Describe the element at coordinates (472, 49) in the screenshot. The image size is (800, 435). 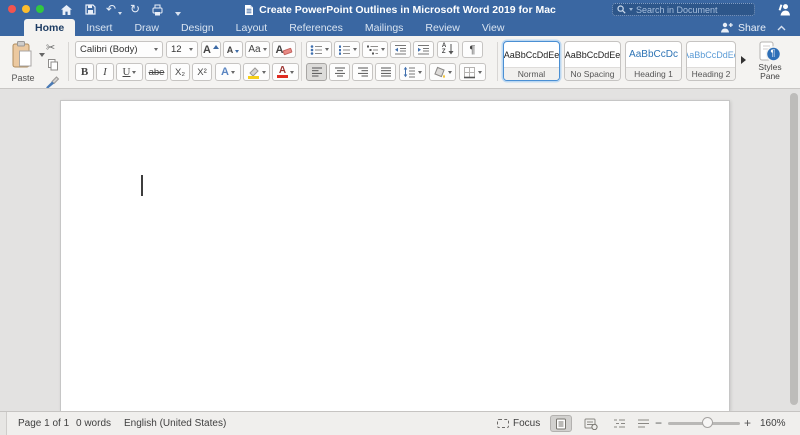
I see `show-paragraph-marks-button: ¶` at that location.